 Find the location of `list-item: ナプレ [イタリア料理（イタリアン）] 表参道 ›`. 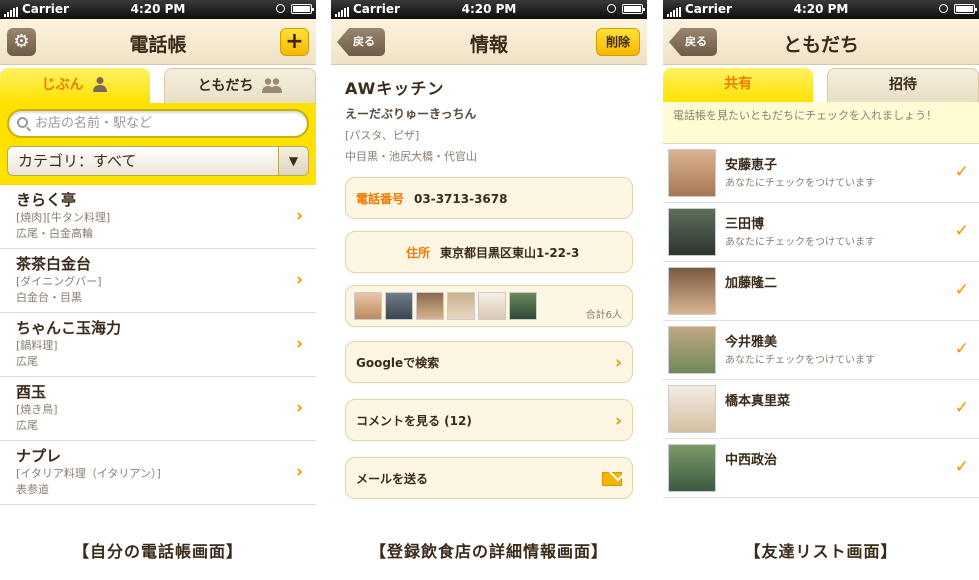

list-item: ナプレ [イタリア料理（イタリアン）] 表参道 › is located at coordinates (158, 473).